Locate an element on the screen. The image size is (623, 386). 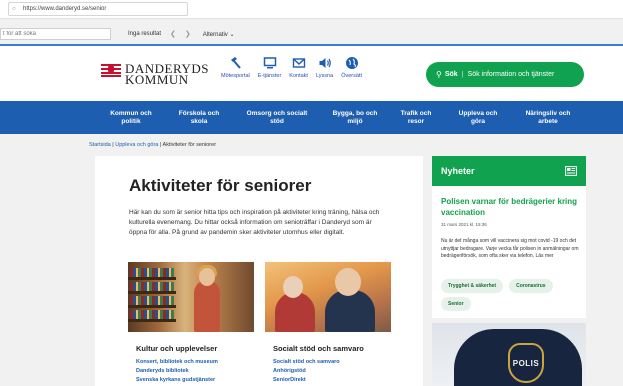
search-button: ⚲ Sök | Sök information och tjänster is located at coordinates (505, 74).